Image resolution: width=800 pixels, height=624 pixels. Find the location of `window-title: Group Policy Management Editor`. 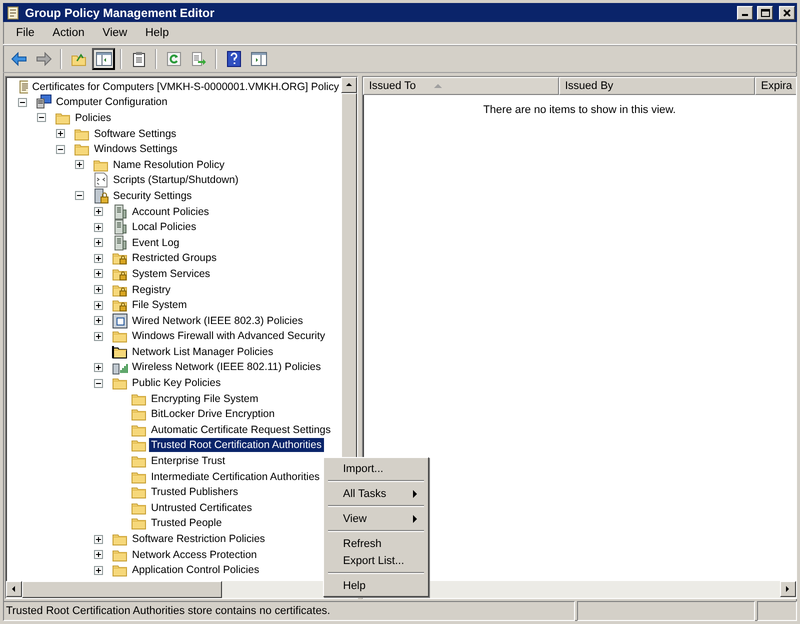

window-title: Group Policy Management Editor is located at coordinates (120, 13).